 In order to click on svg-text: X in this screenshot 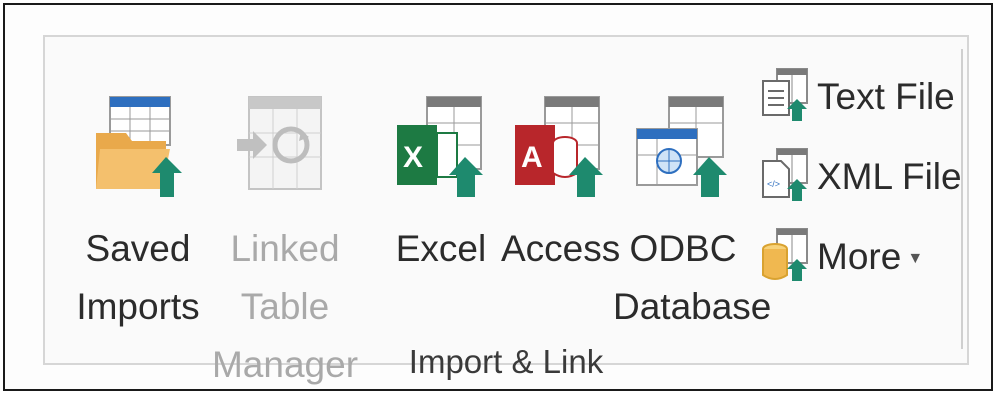, I will do `click(413, 157)`.